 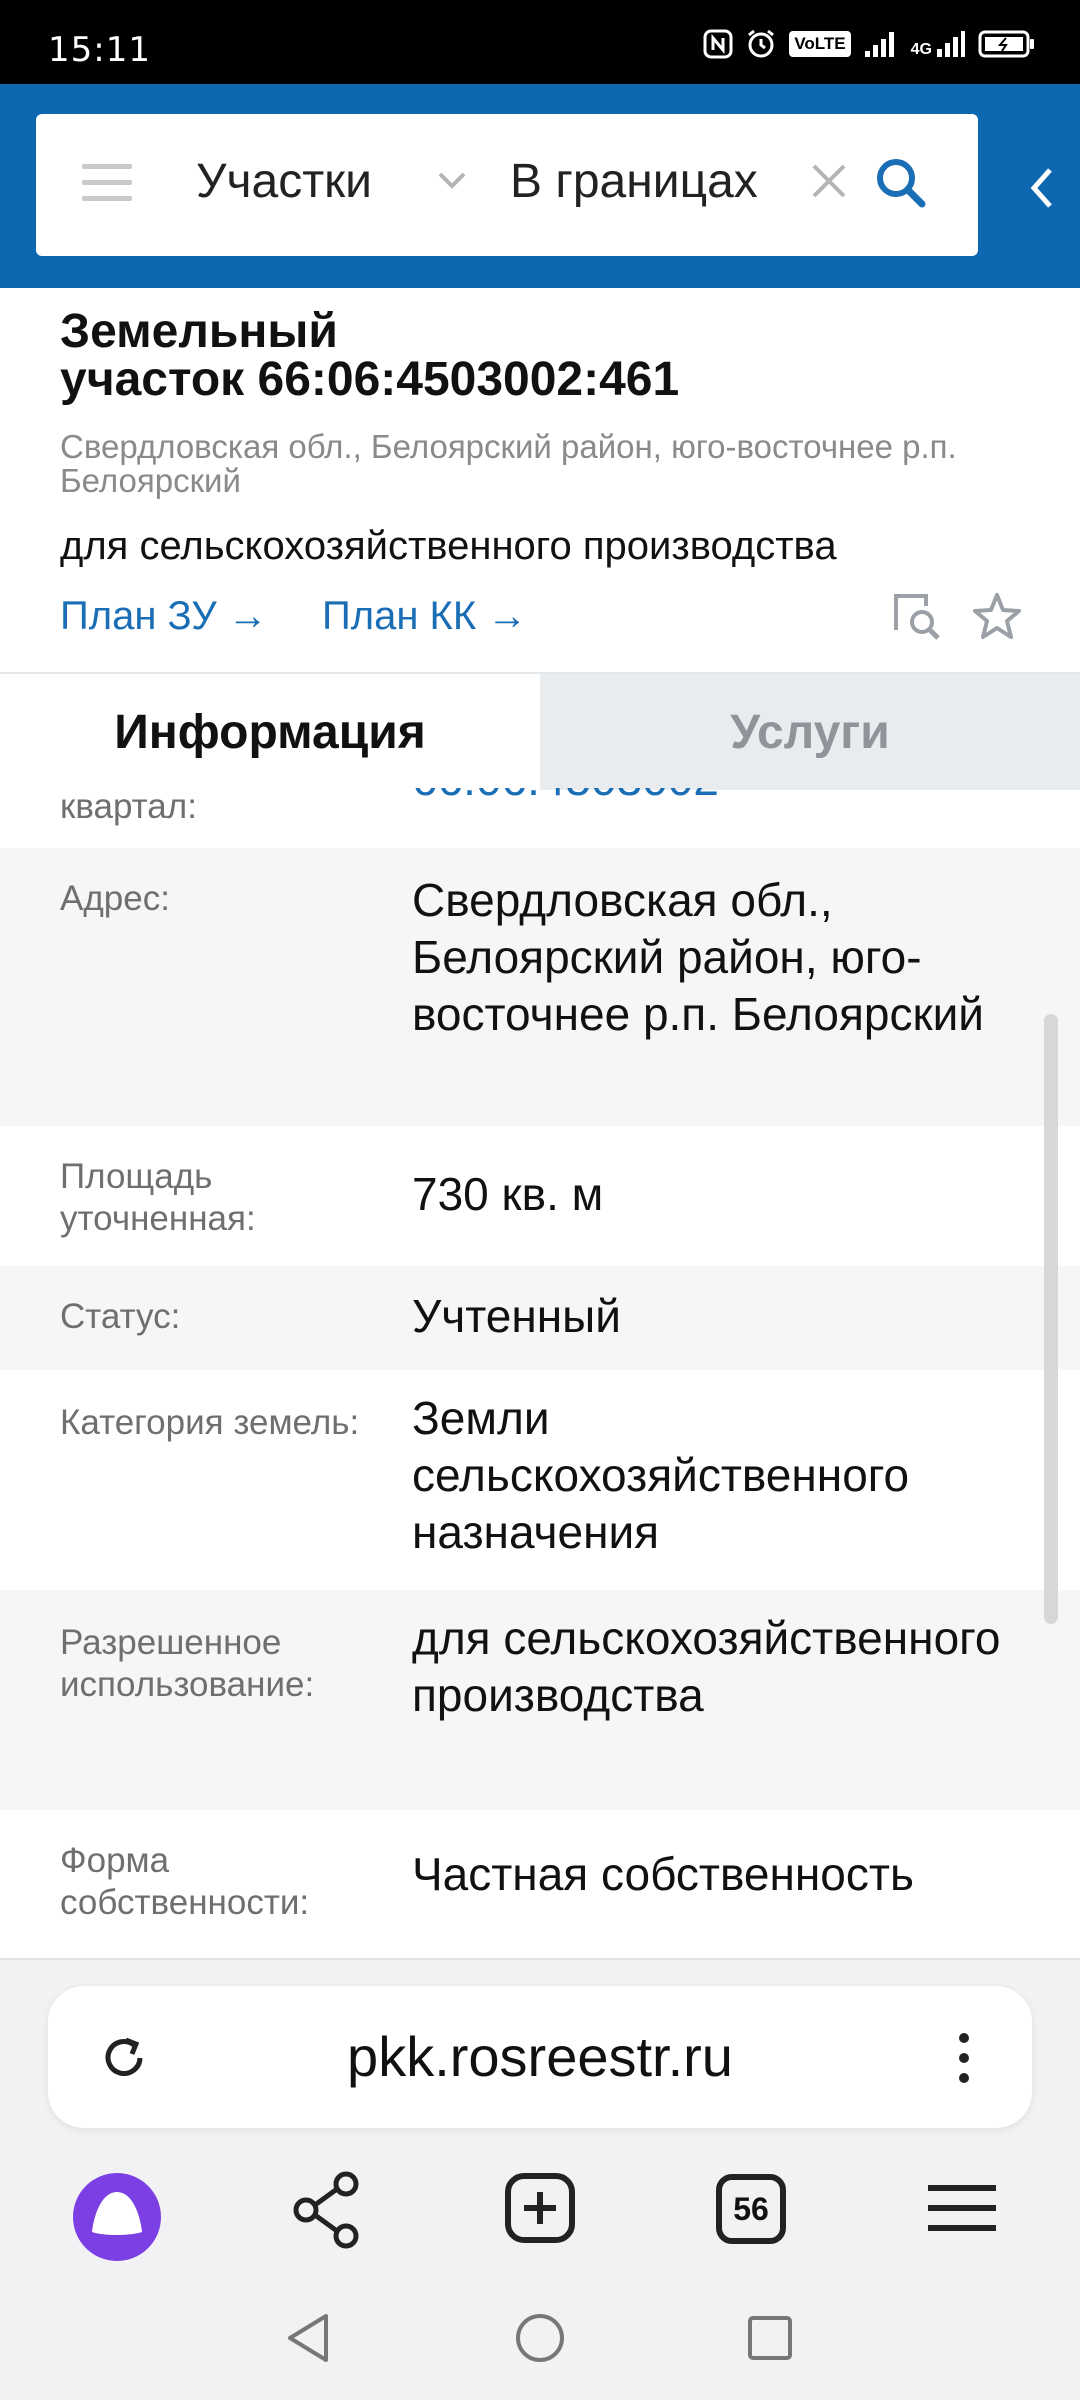 I want to click on category-label: Категория земель:, so click(x=210, y=1422).